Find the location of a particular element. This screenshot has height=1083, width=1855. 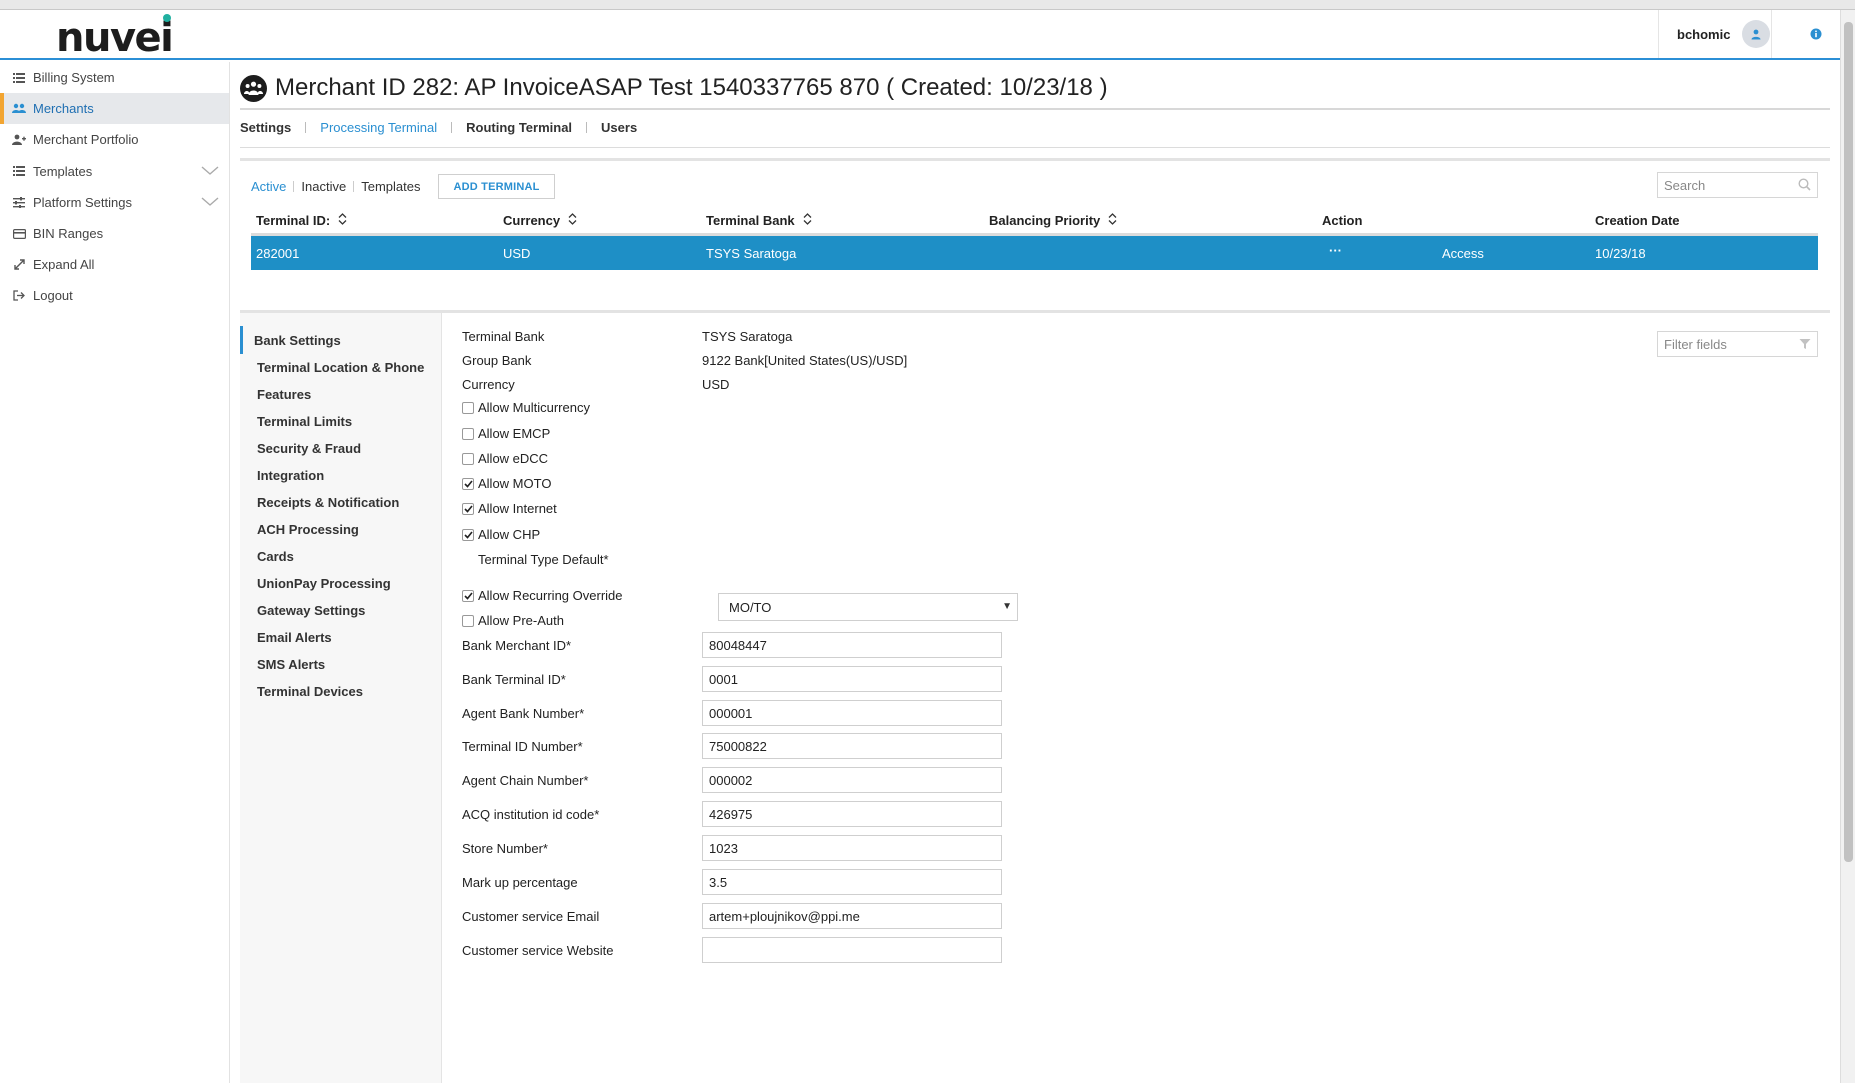

column-label: Action is located at coordinates (1342, 220).